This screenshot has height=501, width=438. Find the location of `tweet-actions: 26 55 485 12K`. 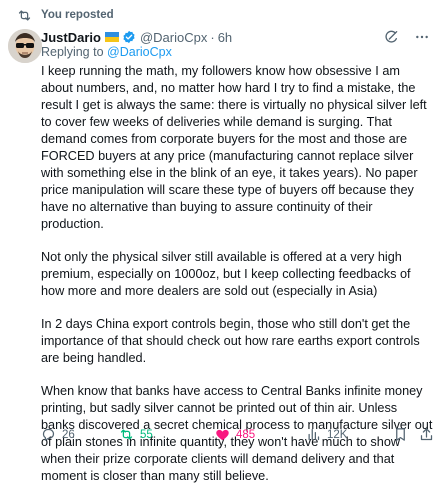

tweet-actions: 26 55 485 12K is located at coordinates (237, 436).